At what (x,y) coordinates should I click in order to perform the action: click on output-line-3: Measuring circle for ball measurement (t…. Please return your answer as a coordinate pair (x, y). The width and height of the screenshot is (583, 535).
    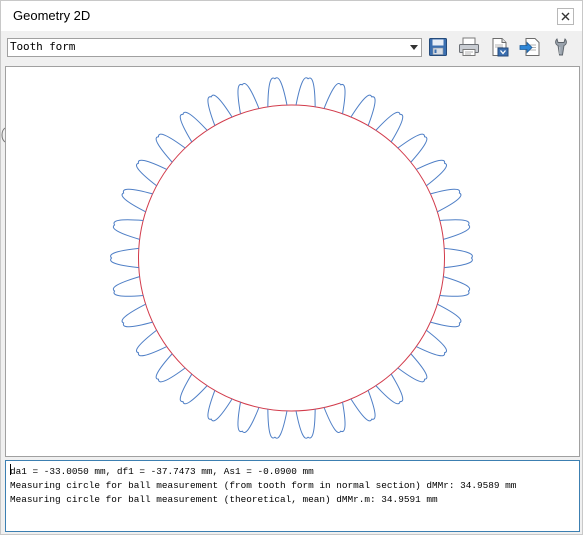
    Looking at the image, I should click on (224, 499).